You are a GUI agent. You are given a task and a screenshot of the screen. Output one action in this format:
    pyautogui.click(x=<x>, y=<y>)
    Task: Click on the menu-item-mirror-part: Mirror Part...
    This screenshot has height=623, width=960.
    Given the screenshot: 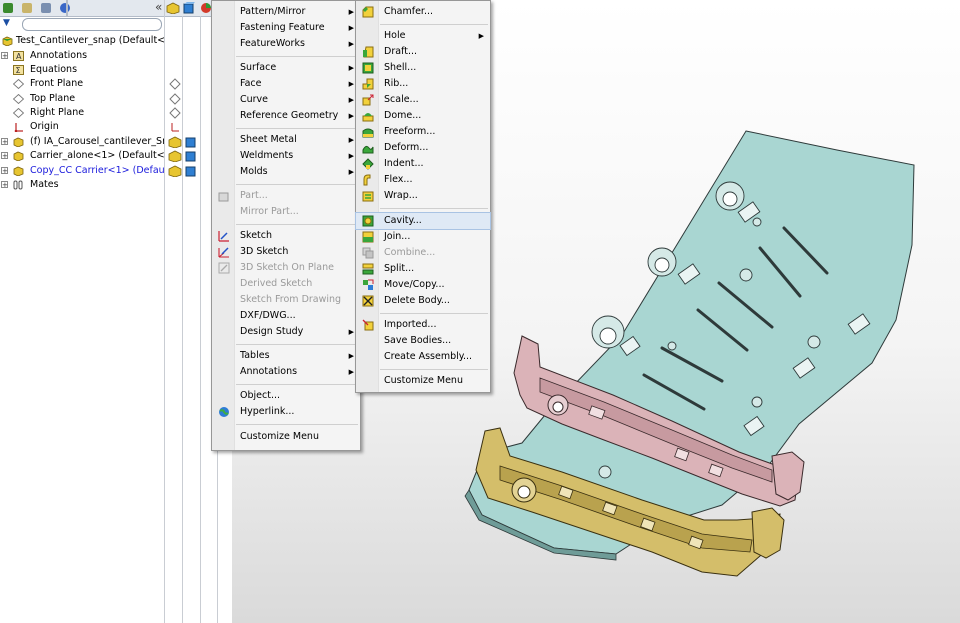 What is the action you would take?
    pyautogui.click(x=286, y=212)
    